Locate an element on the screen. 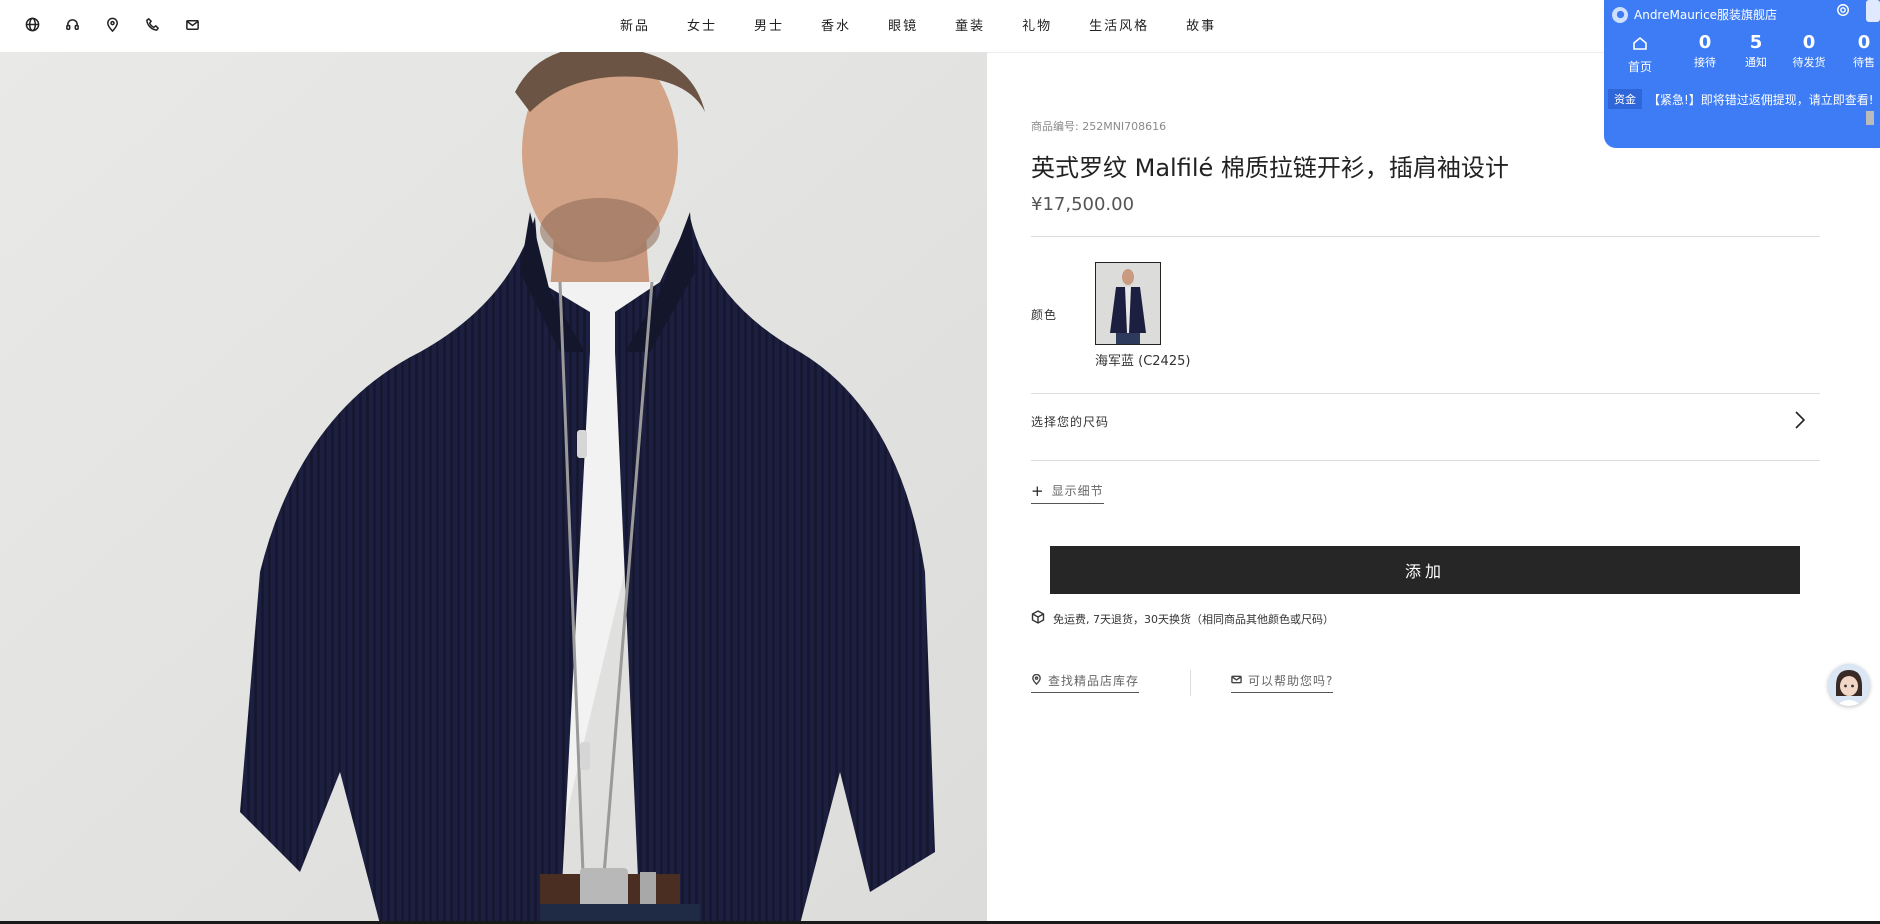  color-swatch-navy is located at coordinates (1128, 303).